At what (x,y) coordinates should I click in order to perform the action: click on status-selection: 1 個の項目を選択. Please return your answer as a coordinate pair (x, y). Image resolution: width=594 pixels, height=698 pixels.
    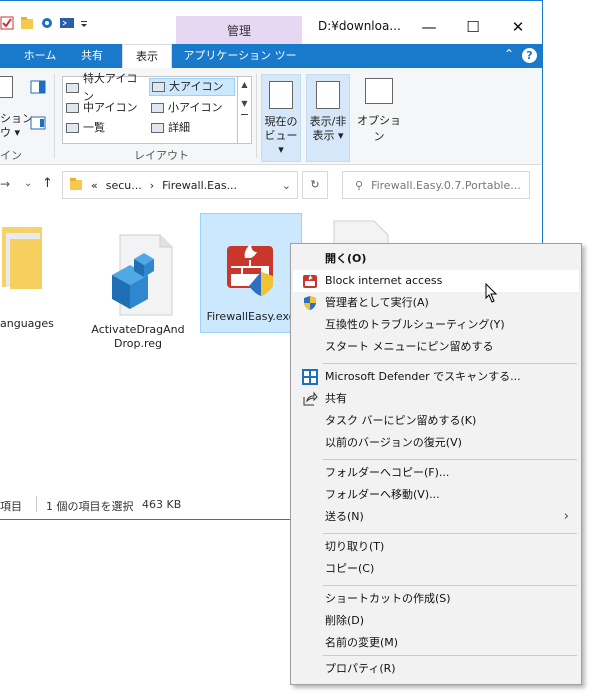
    Looking at the image, I should click on (90, 506).